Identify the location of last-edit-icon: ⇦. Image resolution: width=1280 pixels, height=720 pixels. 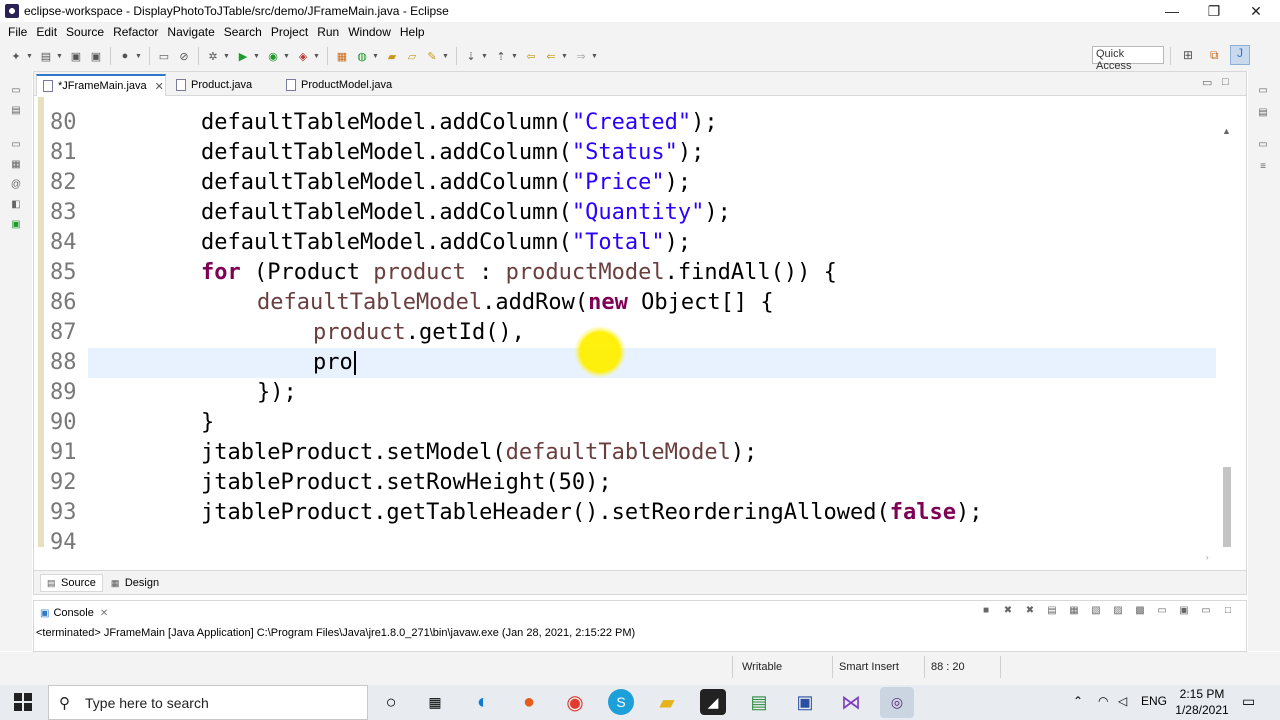
(531, 56).